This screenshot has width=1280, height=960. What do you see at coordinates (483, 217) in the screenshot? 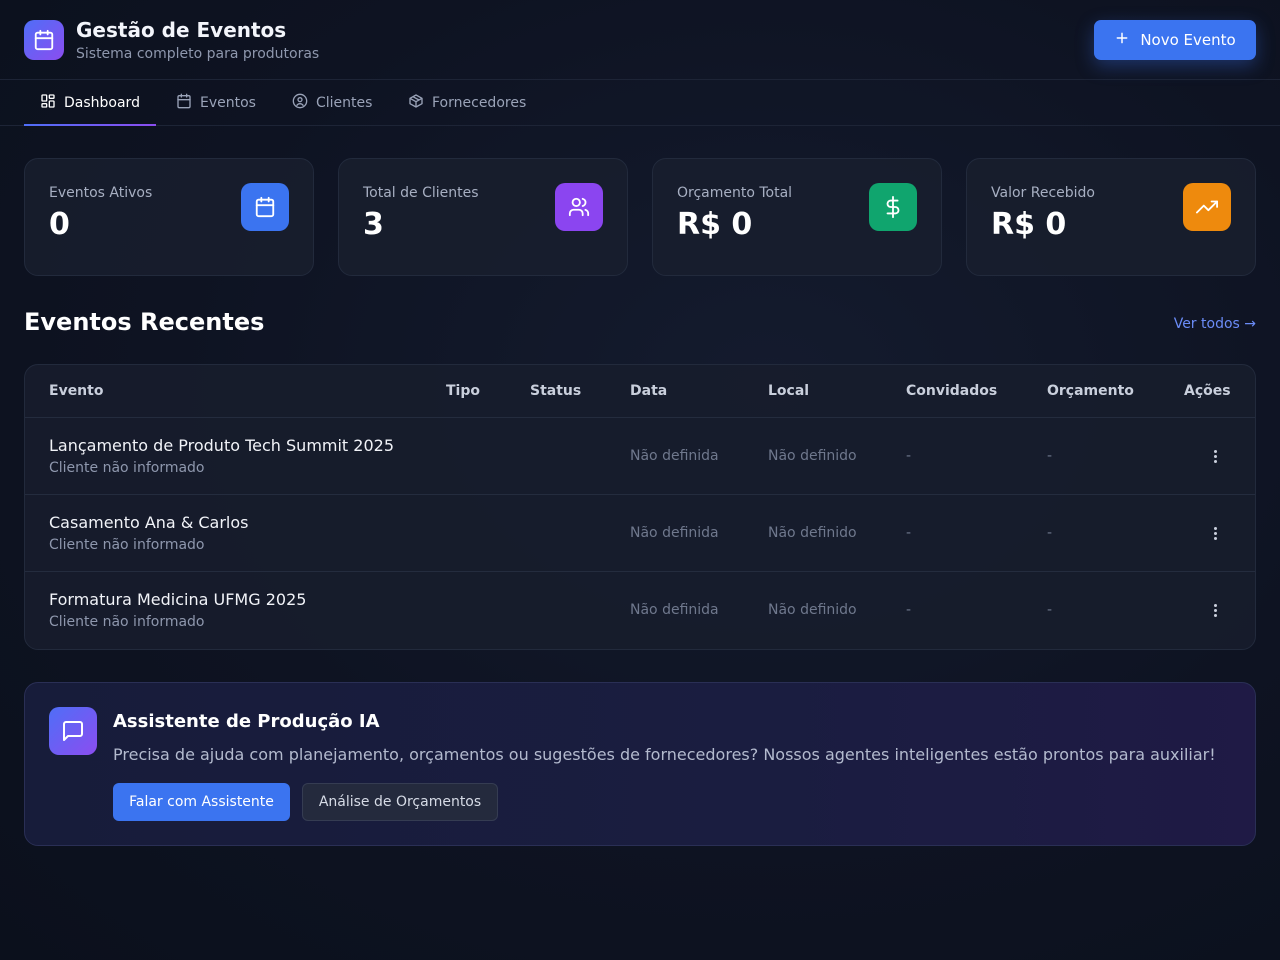
I see `stat-card-total-clients: Total de Clientes 3` at bounding box center [483, 217].